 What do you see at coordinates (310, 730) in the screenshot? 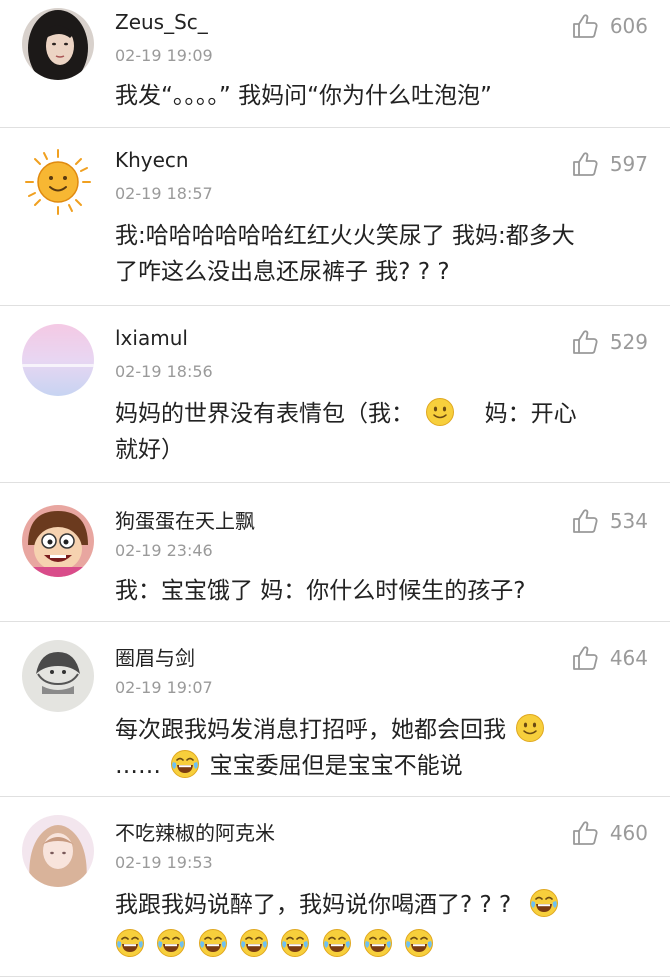
I see `comment-segment: 每次跟我妈发消息打招呼，她都会回我` at bounding box center [310, 730].